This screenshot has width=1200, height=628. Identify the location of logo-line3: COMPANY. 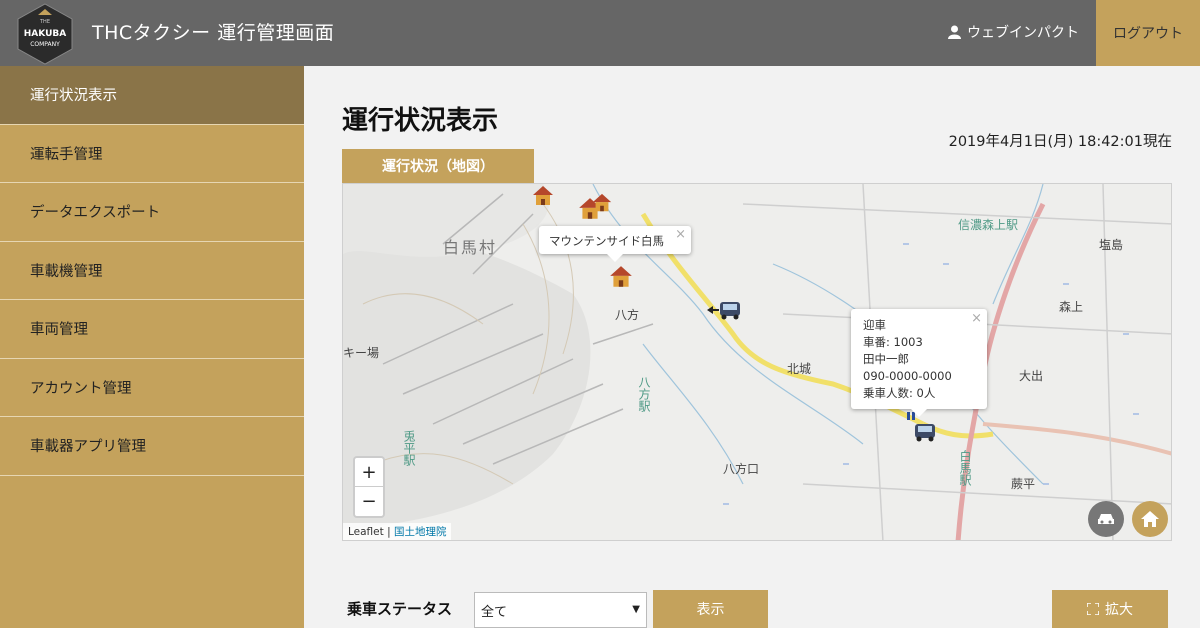
(45, 44).